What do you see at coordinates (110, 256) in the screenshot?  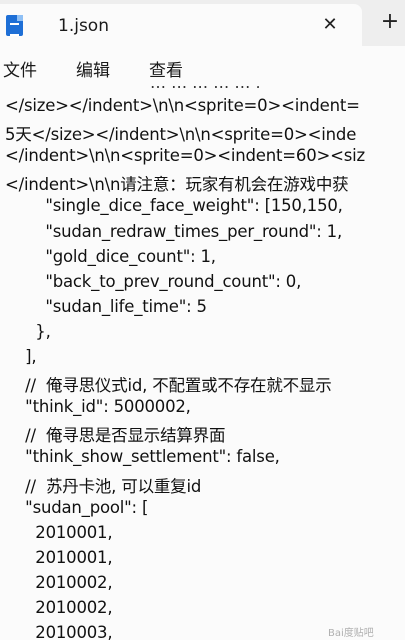 I see `code-line: "gold_dice_count": 1,` at bounding box center [110, 256].